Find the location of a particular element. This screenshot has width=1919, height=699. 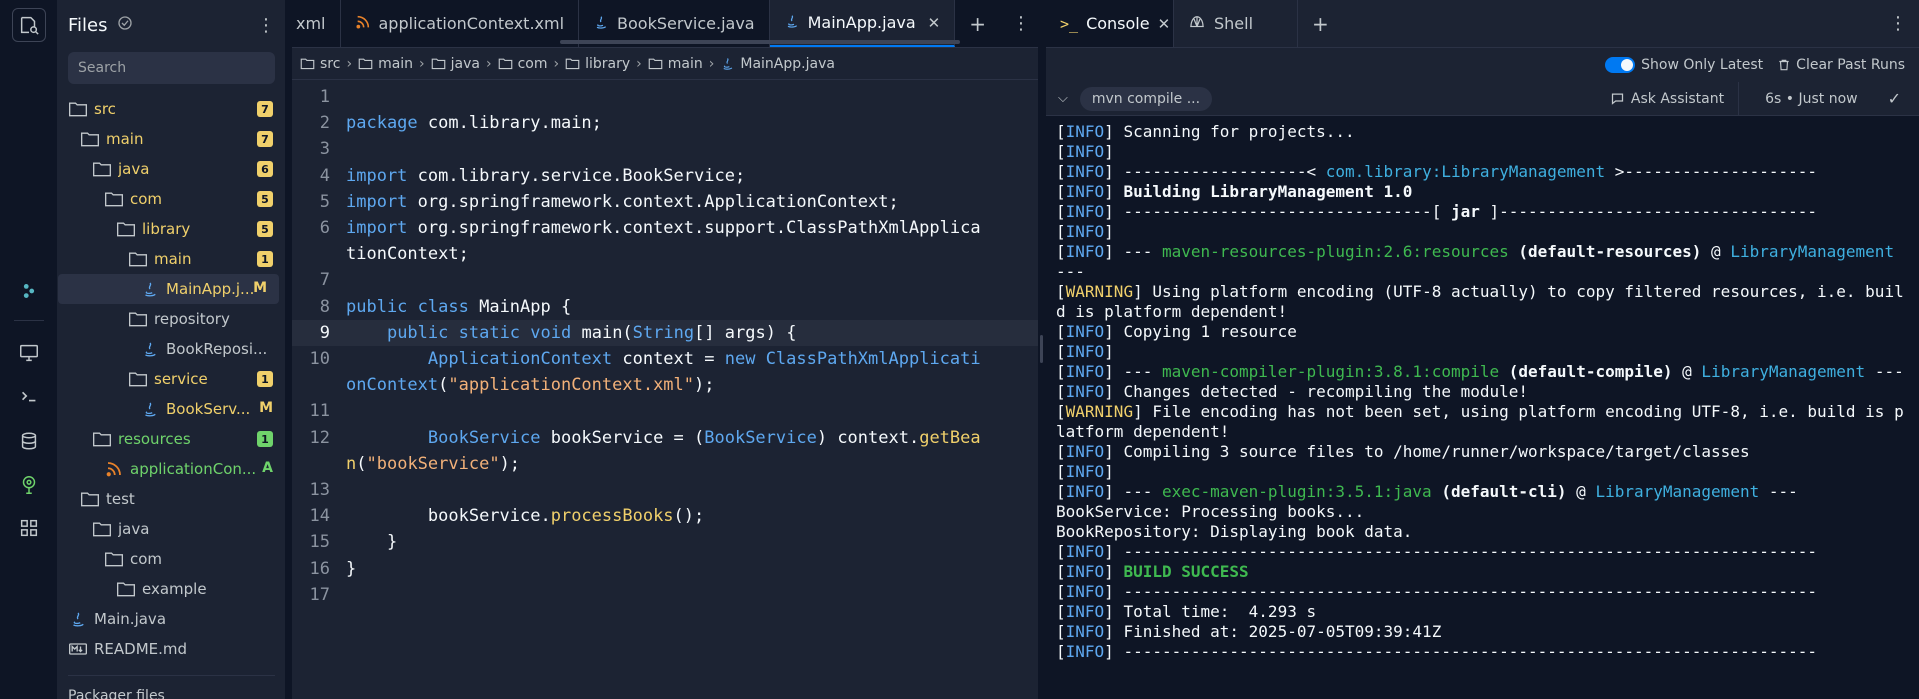

folder-icon is located at coordinates (90, 499).